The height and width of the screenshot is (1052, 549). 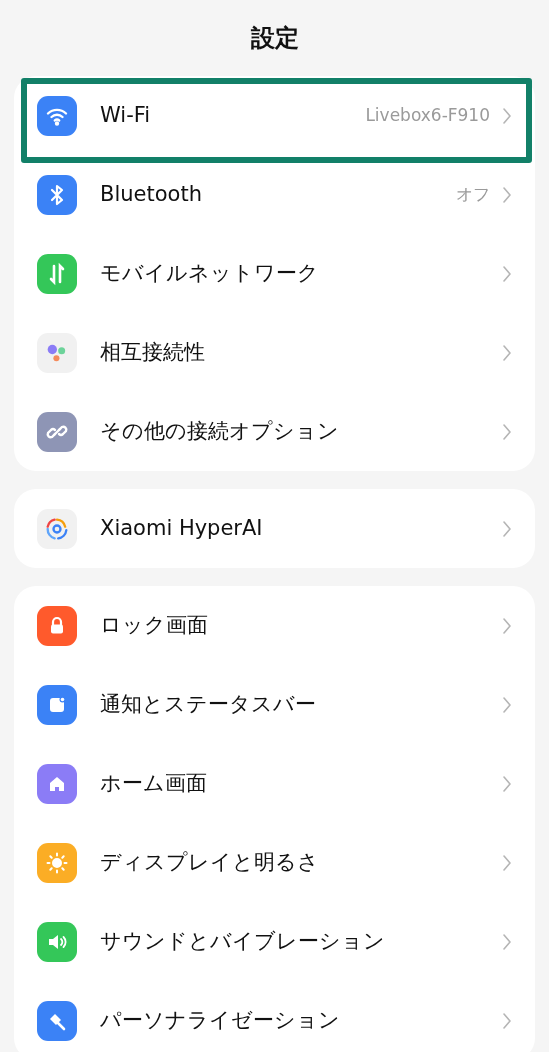 I want to click on notification-icon, so click(x=57, y=704).